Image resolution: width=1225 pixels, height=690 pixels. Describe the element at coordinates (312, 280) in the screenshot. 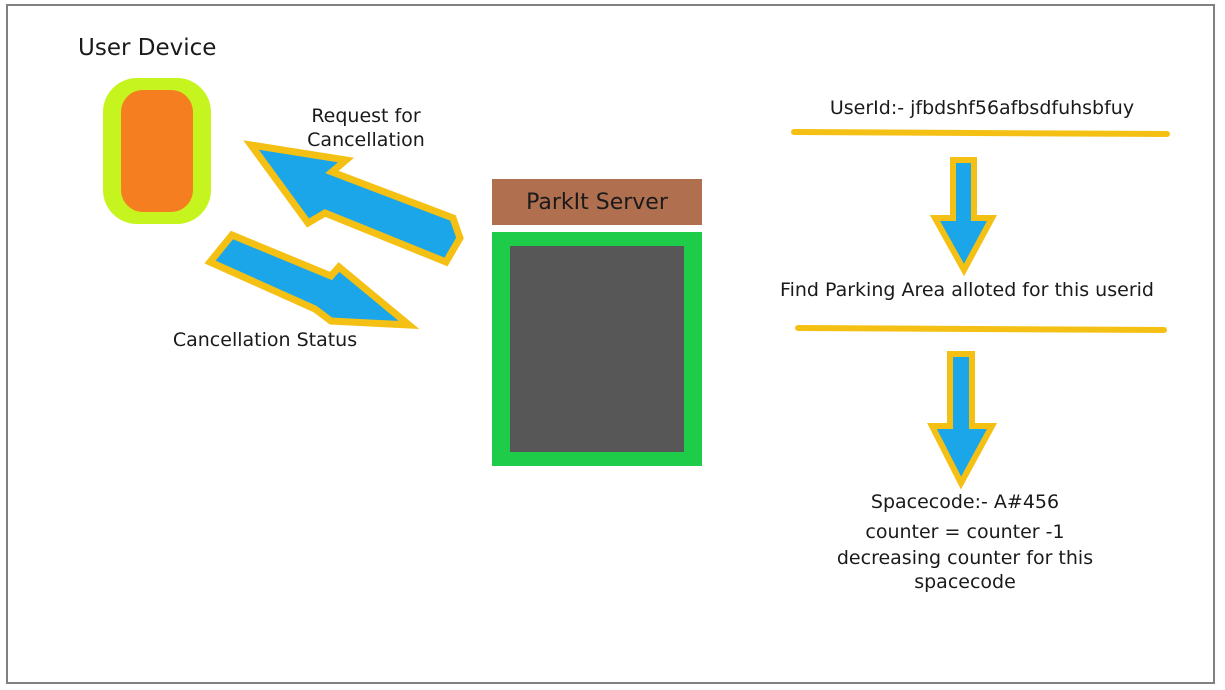

I see `status-arrow` at that location.